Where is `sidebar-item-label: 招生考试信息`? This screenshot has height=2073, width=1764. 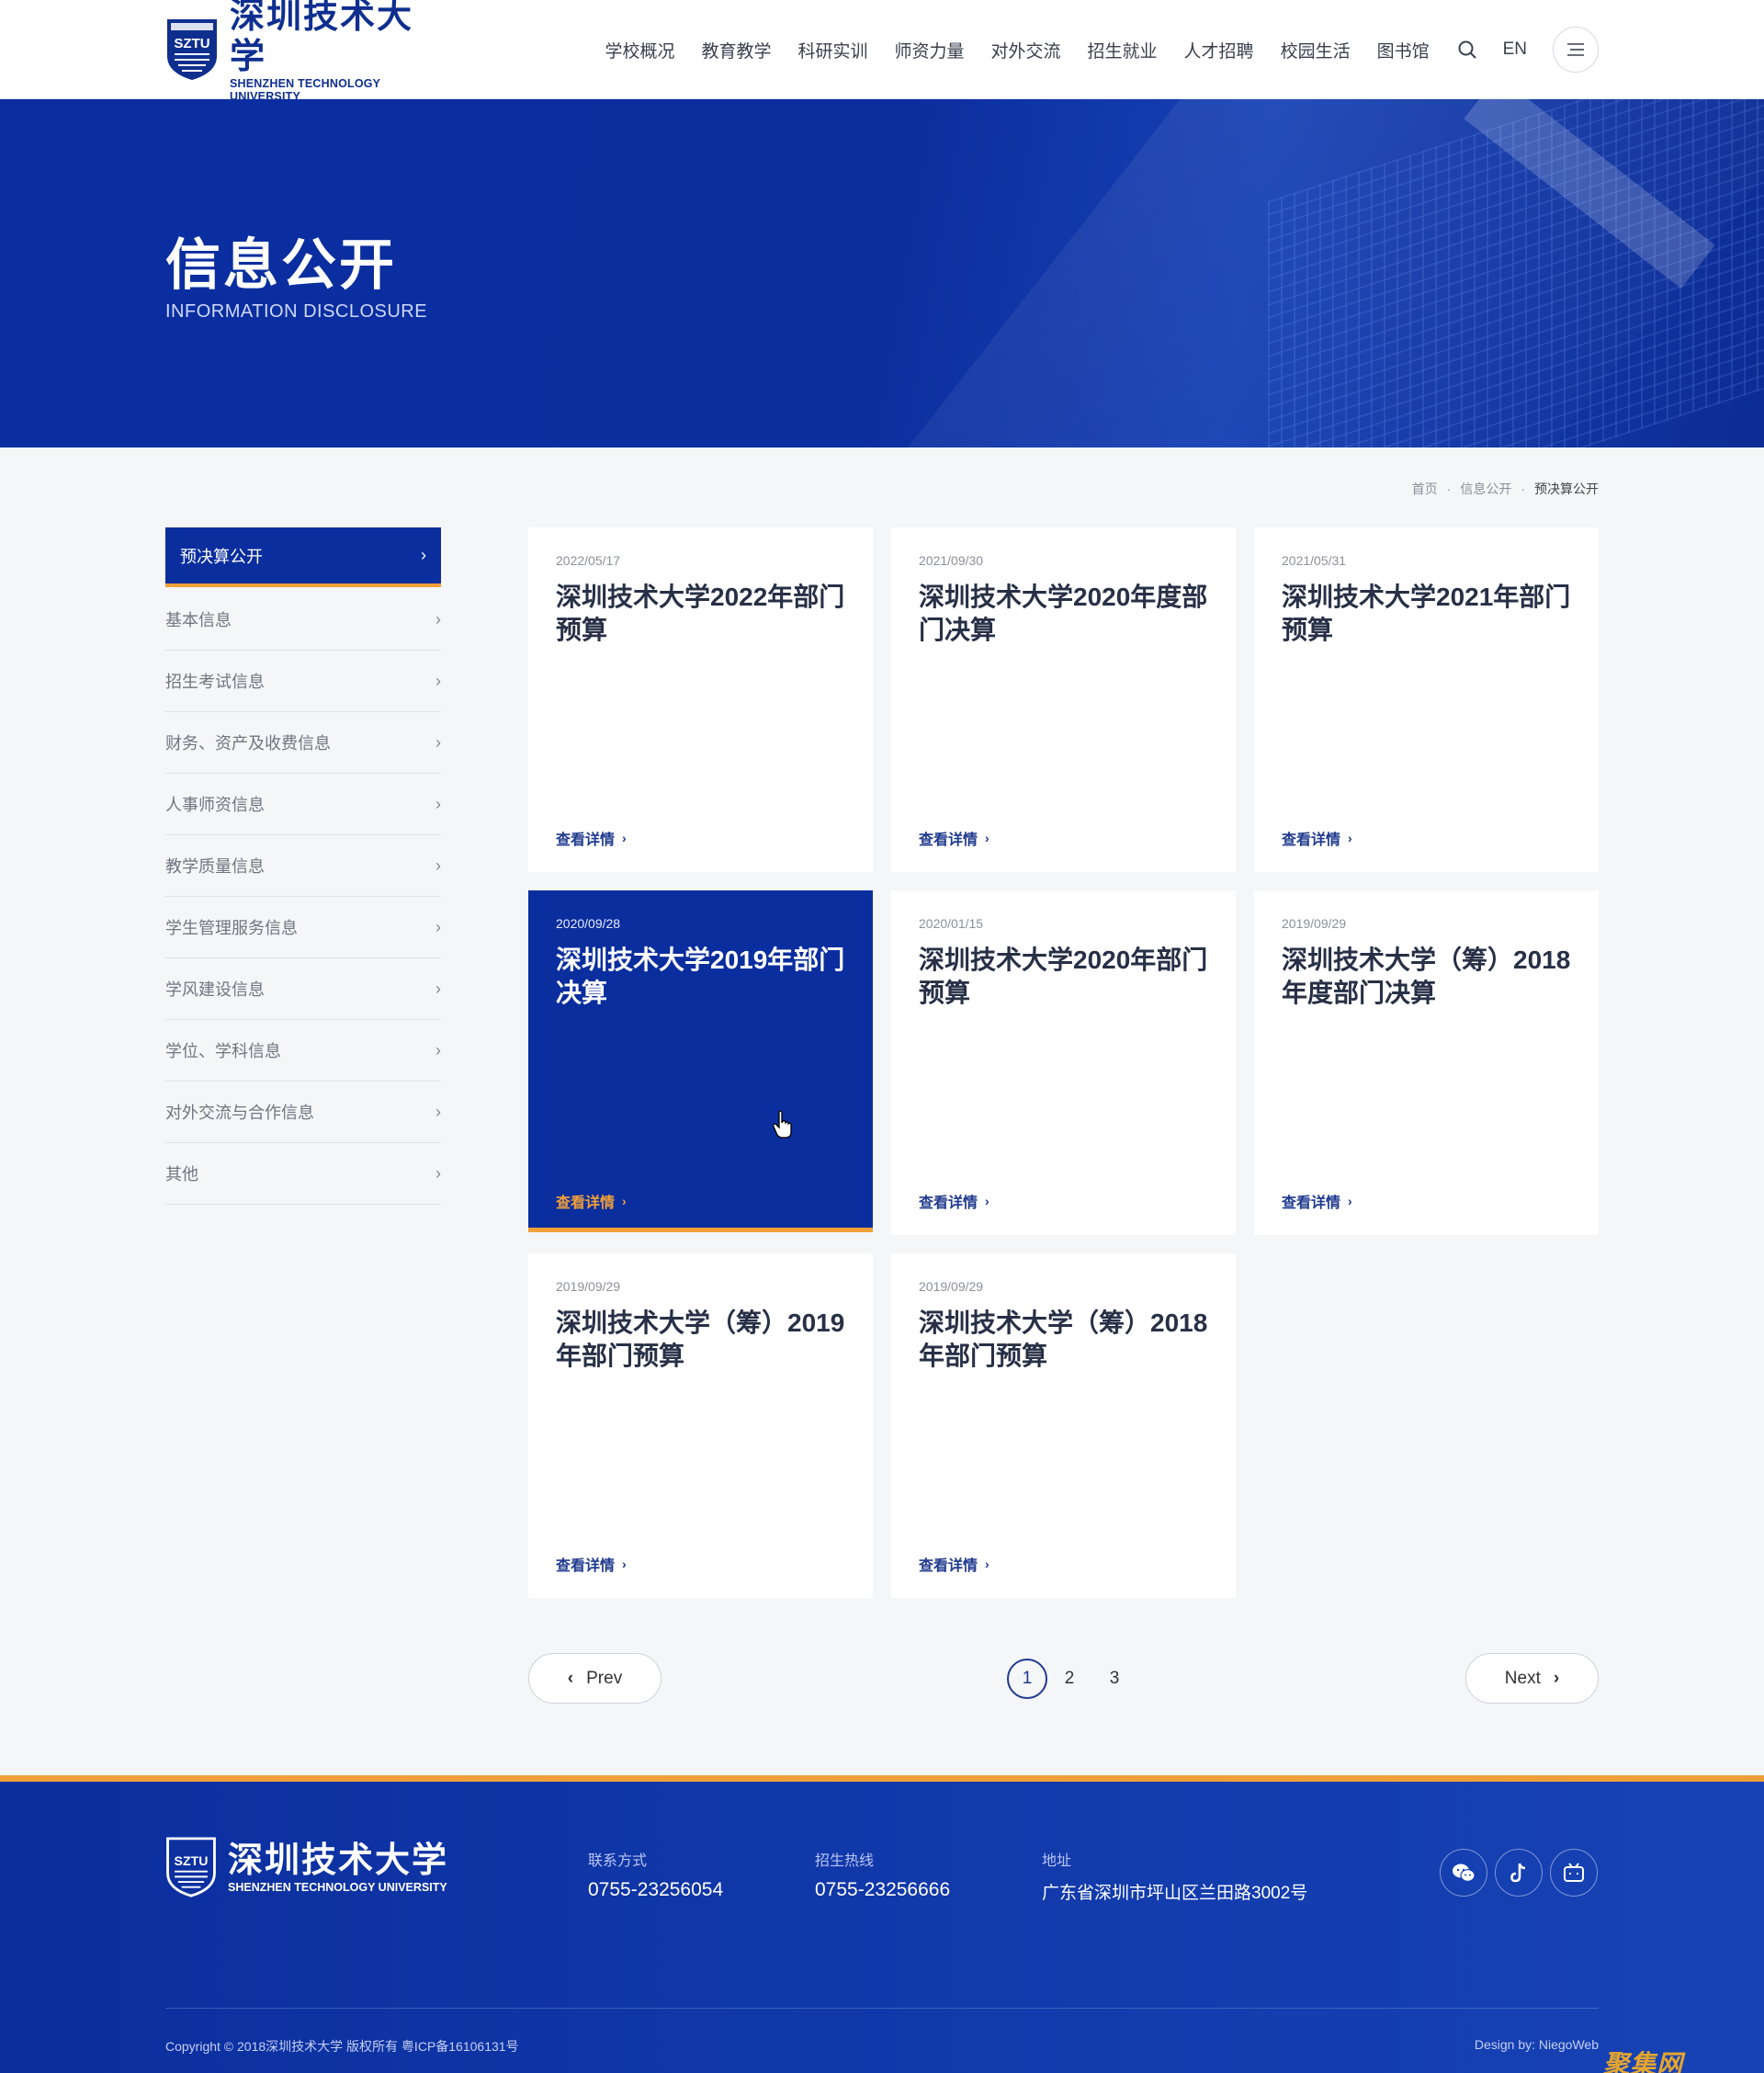
sidebar-item-label: 招生考试信息 is located at coordinates (215, 682).